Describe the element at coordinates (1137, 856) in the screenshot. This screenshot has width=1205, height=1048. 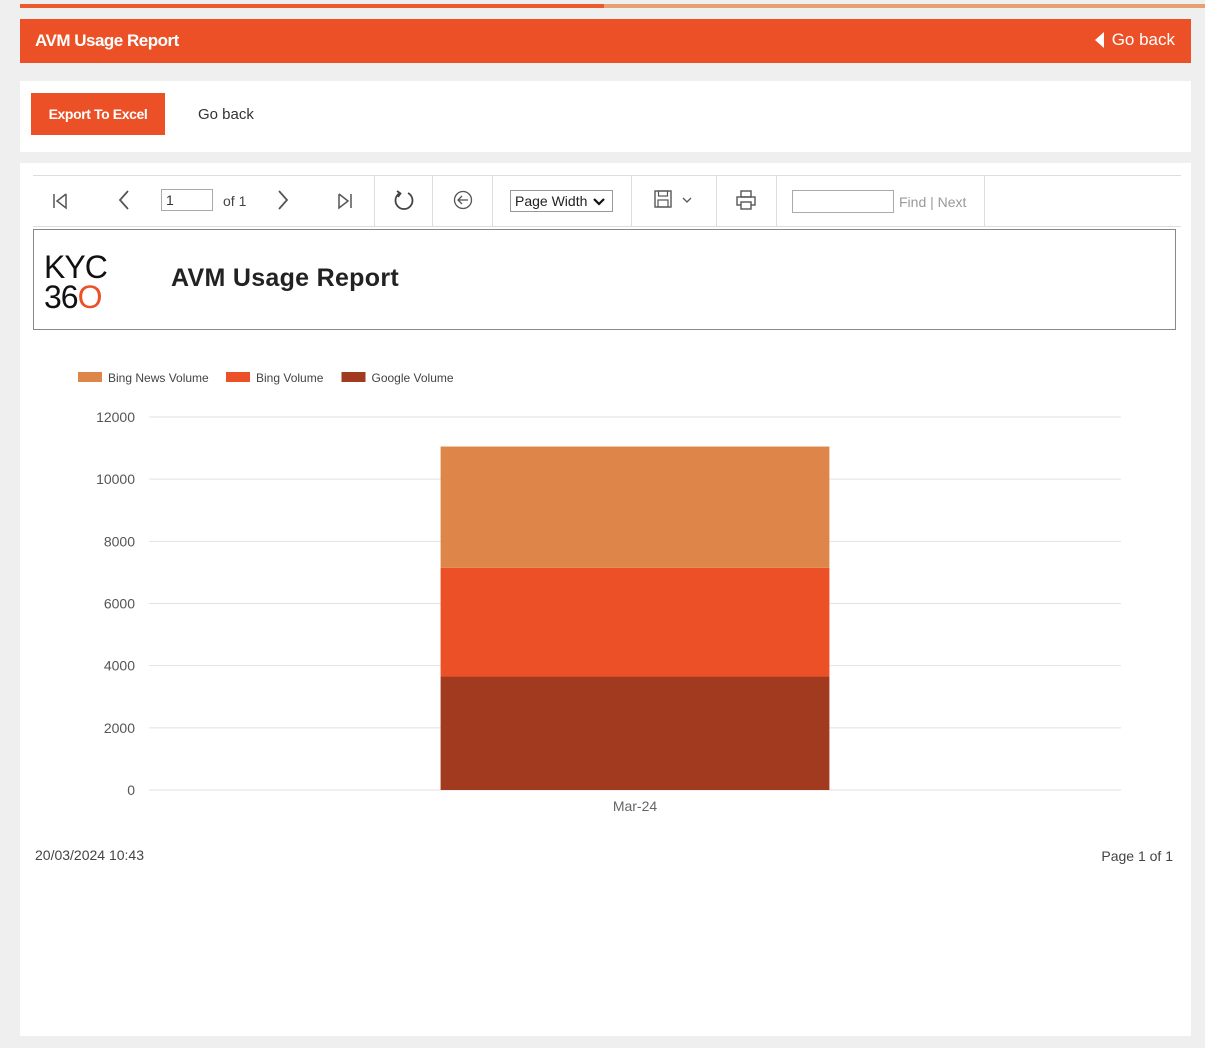
I see `report-page-info: Page 1 of 1` at that location.